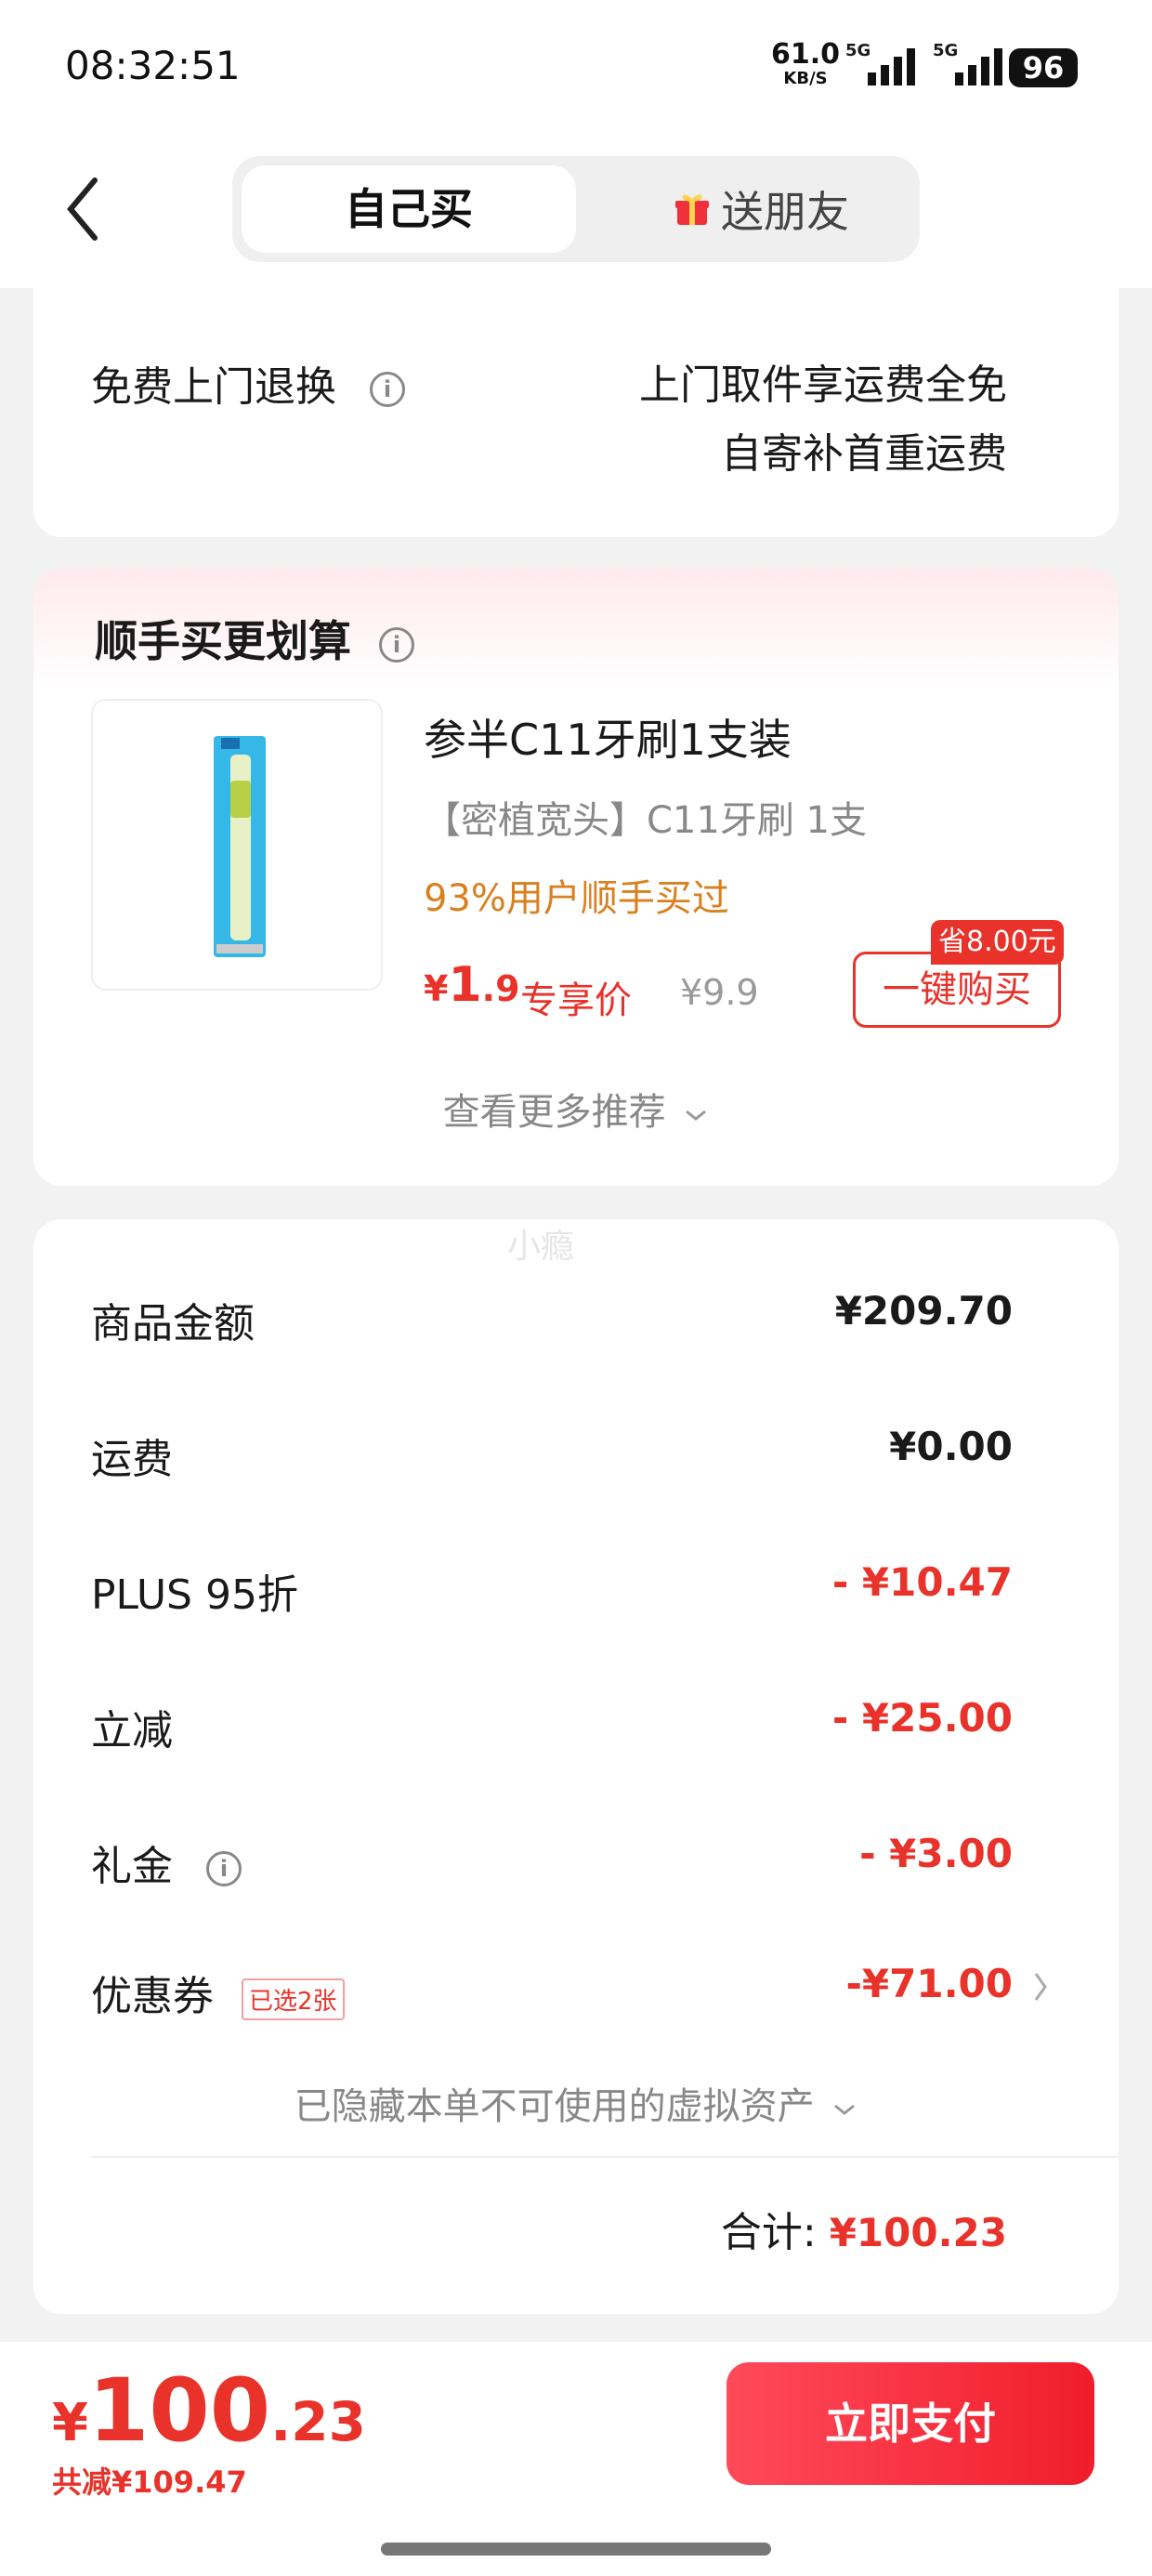 Image resolution: width=1152 pixels, height=2576 pixels. I want to click on back-button, so click(83, 209).